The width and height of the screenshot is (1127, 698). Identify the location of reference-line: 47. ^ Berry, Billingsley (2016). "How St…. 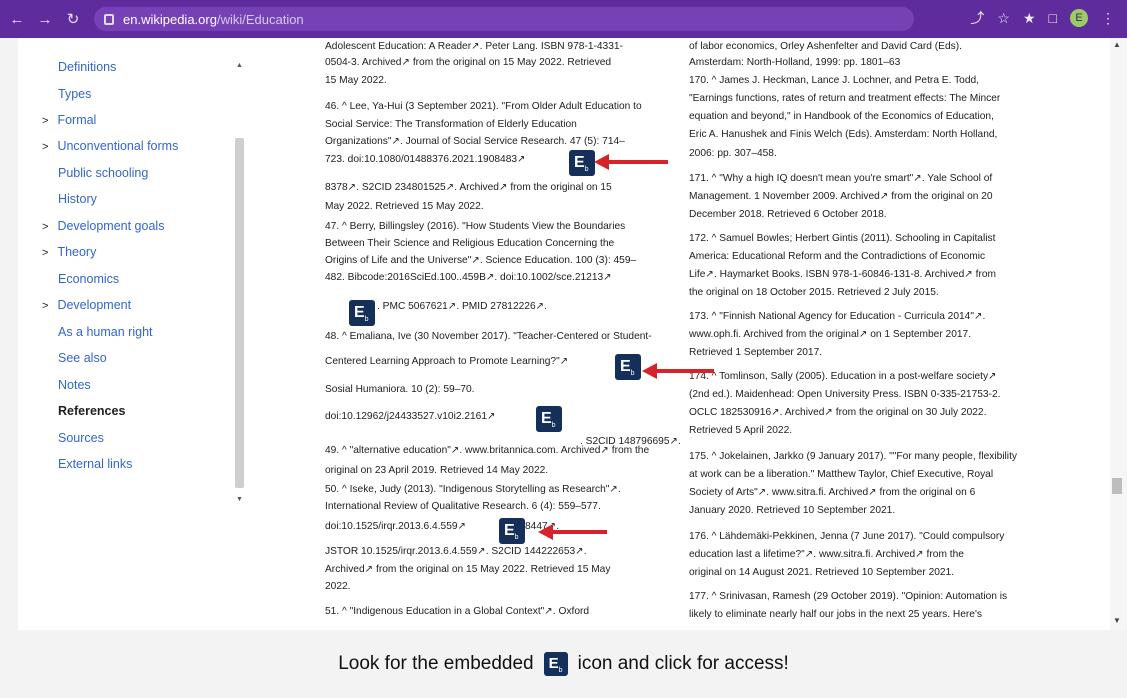
(475, 226).